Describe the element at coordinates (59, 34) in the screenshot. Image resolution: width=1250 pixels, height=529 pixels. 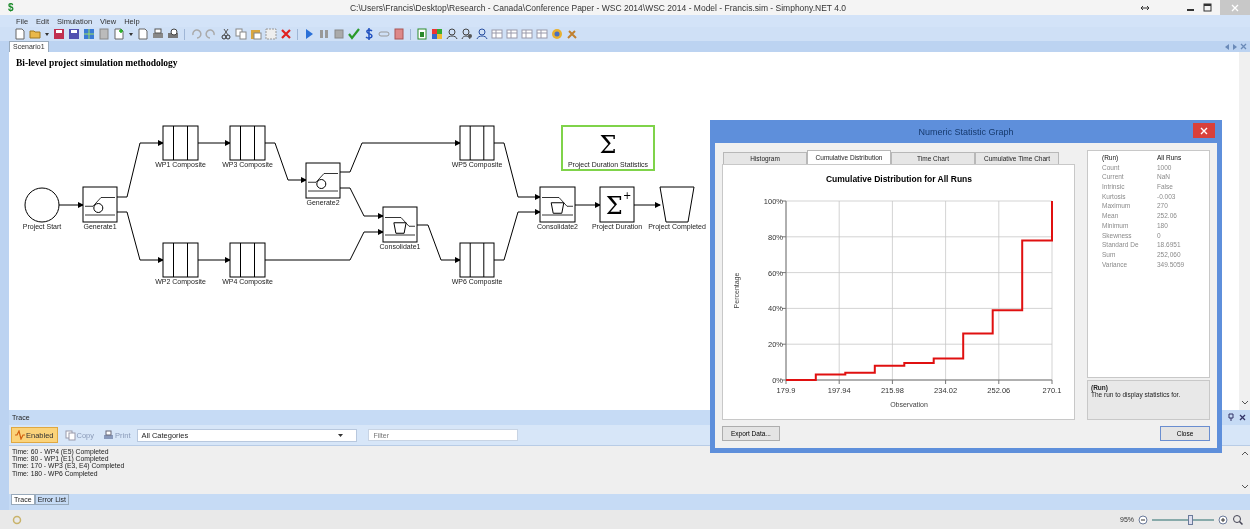
I see `save-icon` at that location.